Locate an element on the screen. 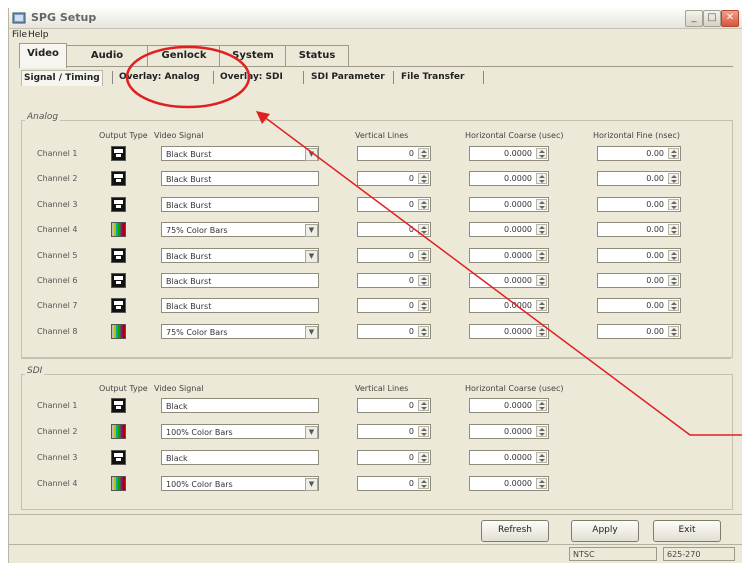 The width and height of the screenshot is (742, 563). annotation-arrowhead is located at coordinates (263, 117).